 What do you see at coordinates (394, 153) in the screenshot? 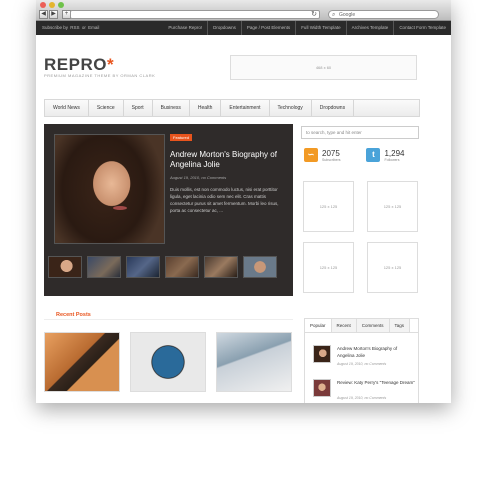
I see `followers-count: 1,294` at bounding box center [394, 153].